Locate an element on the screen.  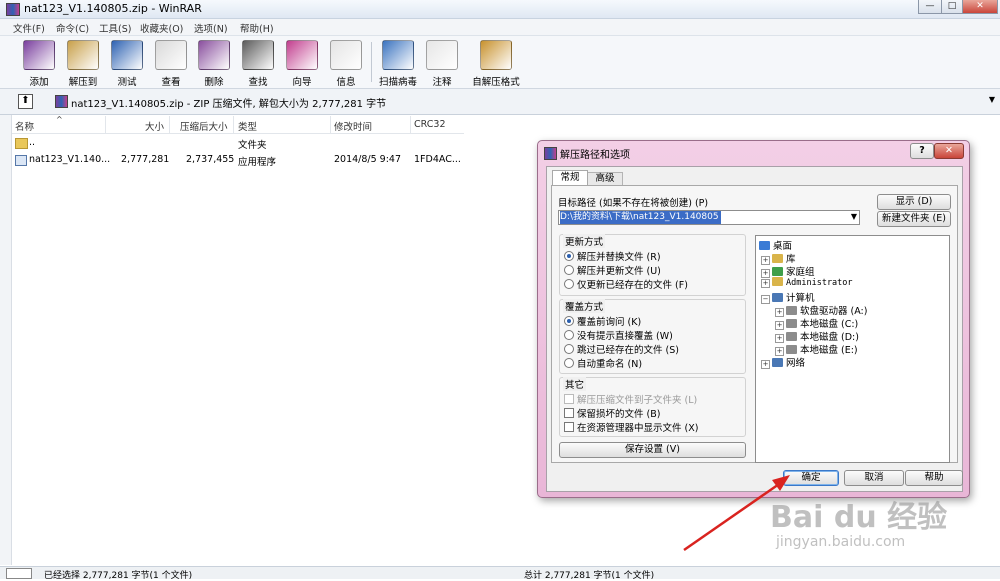
radio-rename-label: 自动重命名 (N) is located at coordinates (610, 364).